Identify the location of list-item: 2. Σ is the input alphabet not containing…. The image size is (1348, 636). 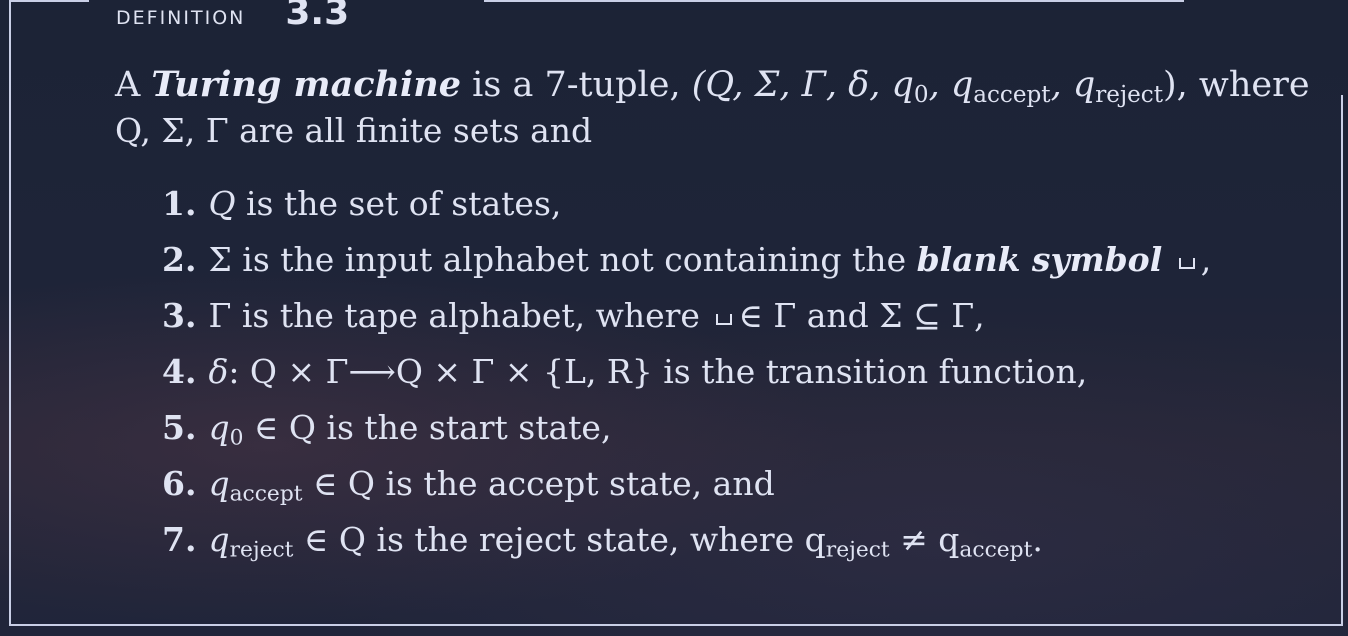
(737, 262).